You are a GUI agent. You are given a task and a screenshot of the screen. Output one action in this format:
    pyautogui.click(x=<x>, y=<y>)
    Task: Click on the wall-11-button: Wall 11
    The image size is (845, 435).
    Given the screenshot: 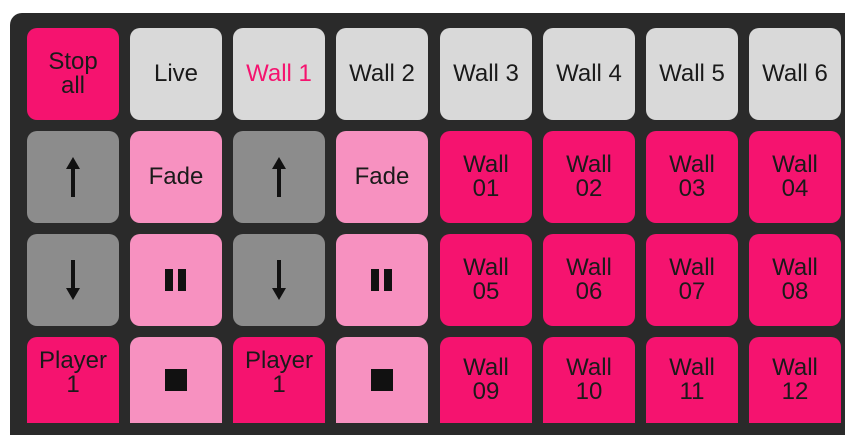 What is the action you would take?
    pyautogui.click(x=692, y=380)
    